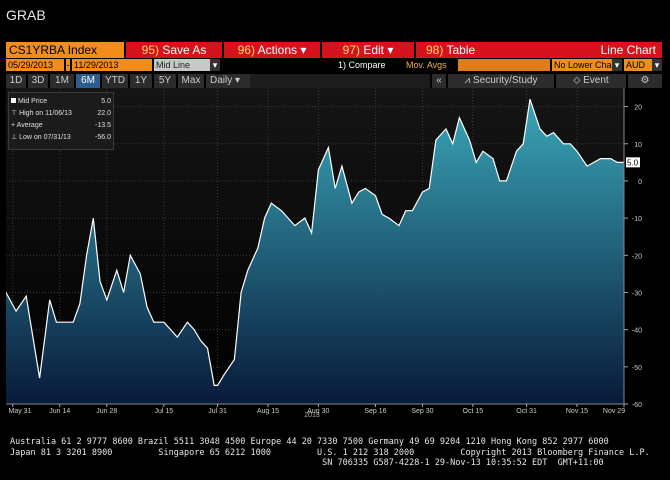  What do you see at coordinates (62, 81) in the screenshot?
I see `range-1m: 1M` at bounding box center [62, 81].